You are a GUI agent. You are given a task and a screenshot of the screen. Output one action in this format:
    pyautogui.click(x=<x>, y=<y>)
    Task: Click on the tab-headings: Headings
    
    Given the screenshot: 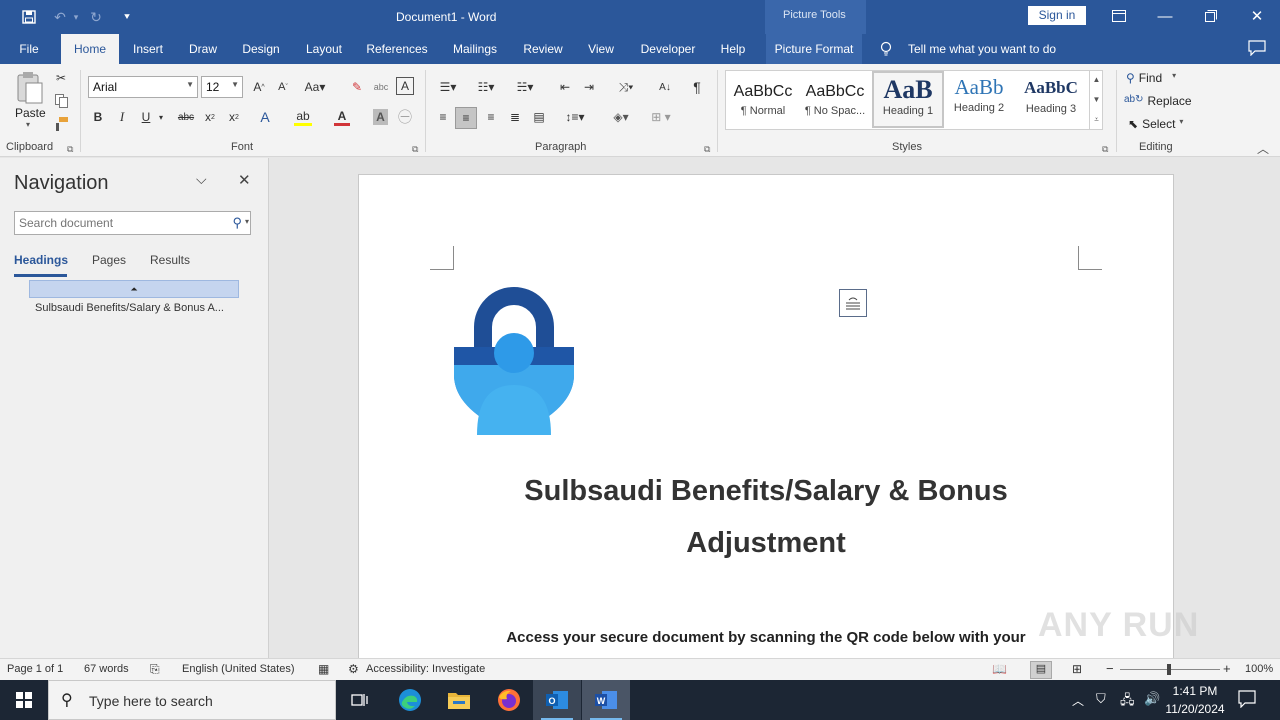 What is the action you would take?
    pyautogui.click(x=41, y=260)
    